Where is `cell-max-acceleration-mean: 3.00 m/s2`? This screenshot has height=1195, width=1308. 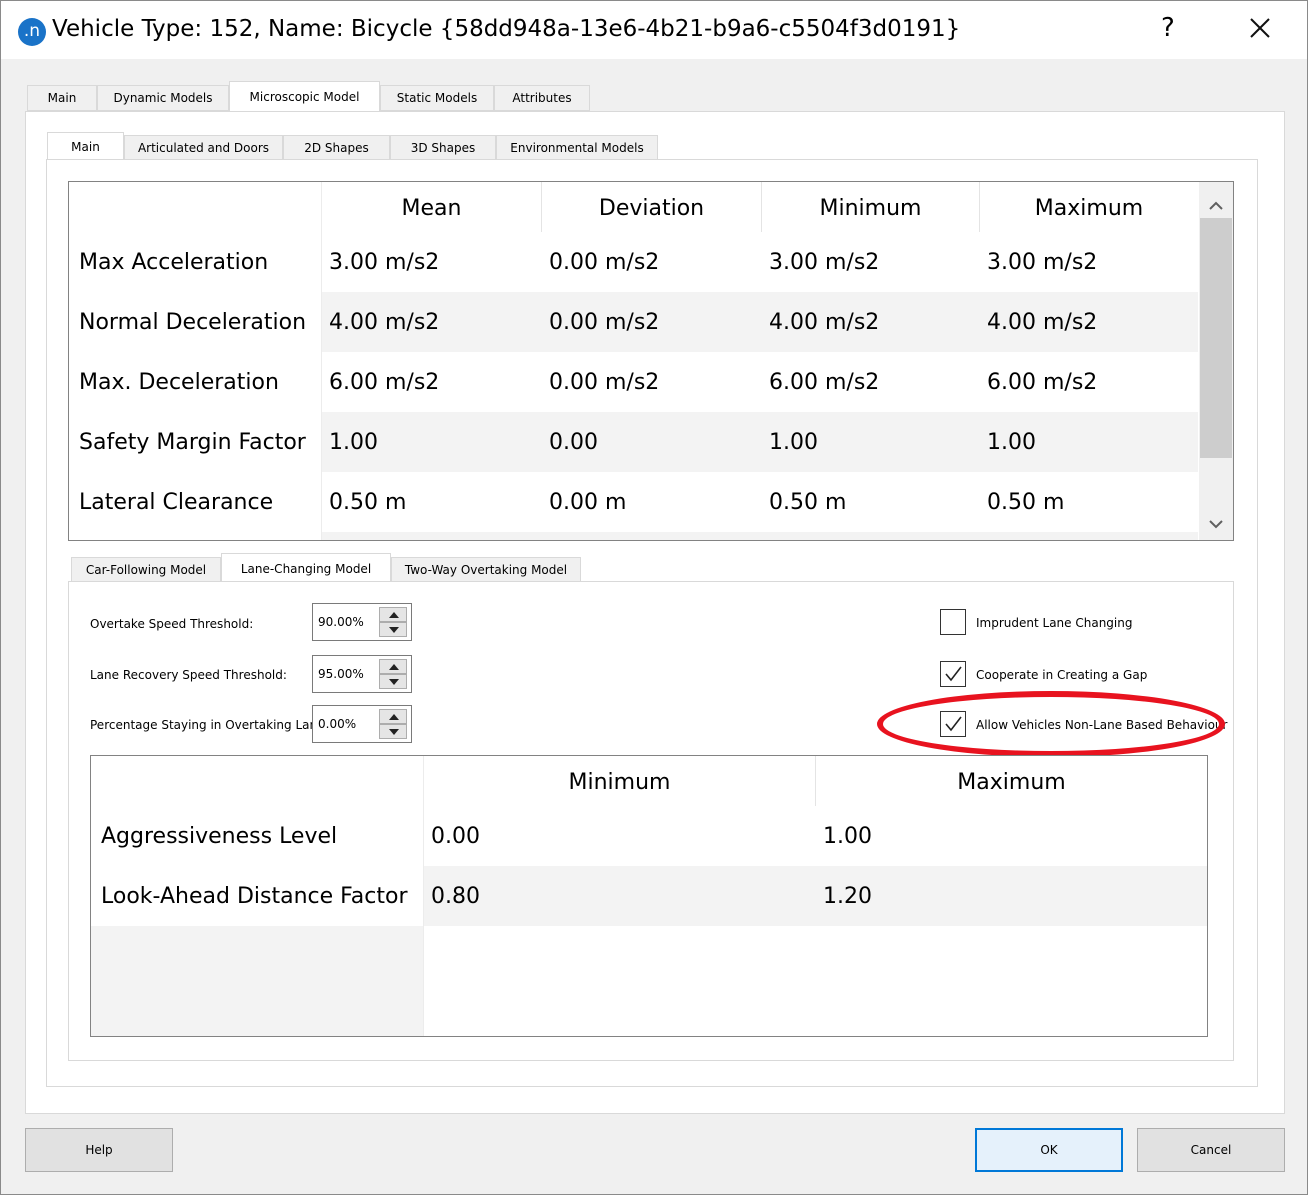
cell-max-acceleration-mean: 3.00 m/s2 is located at coordinates (384, 262).